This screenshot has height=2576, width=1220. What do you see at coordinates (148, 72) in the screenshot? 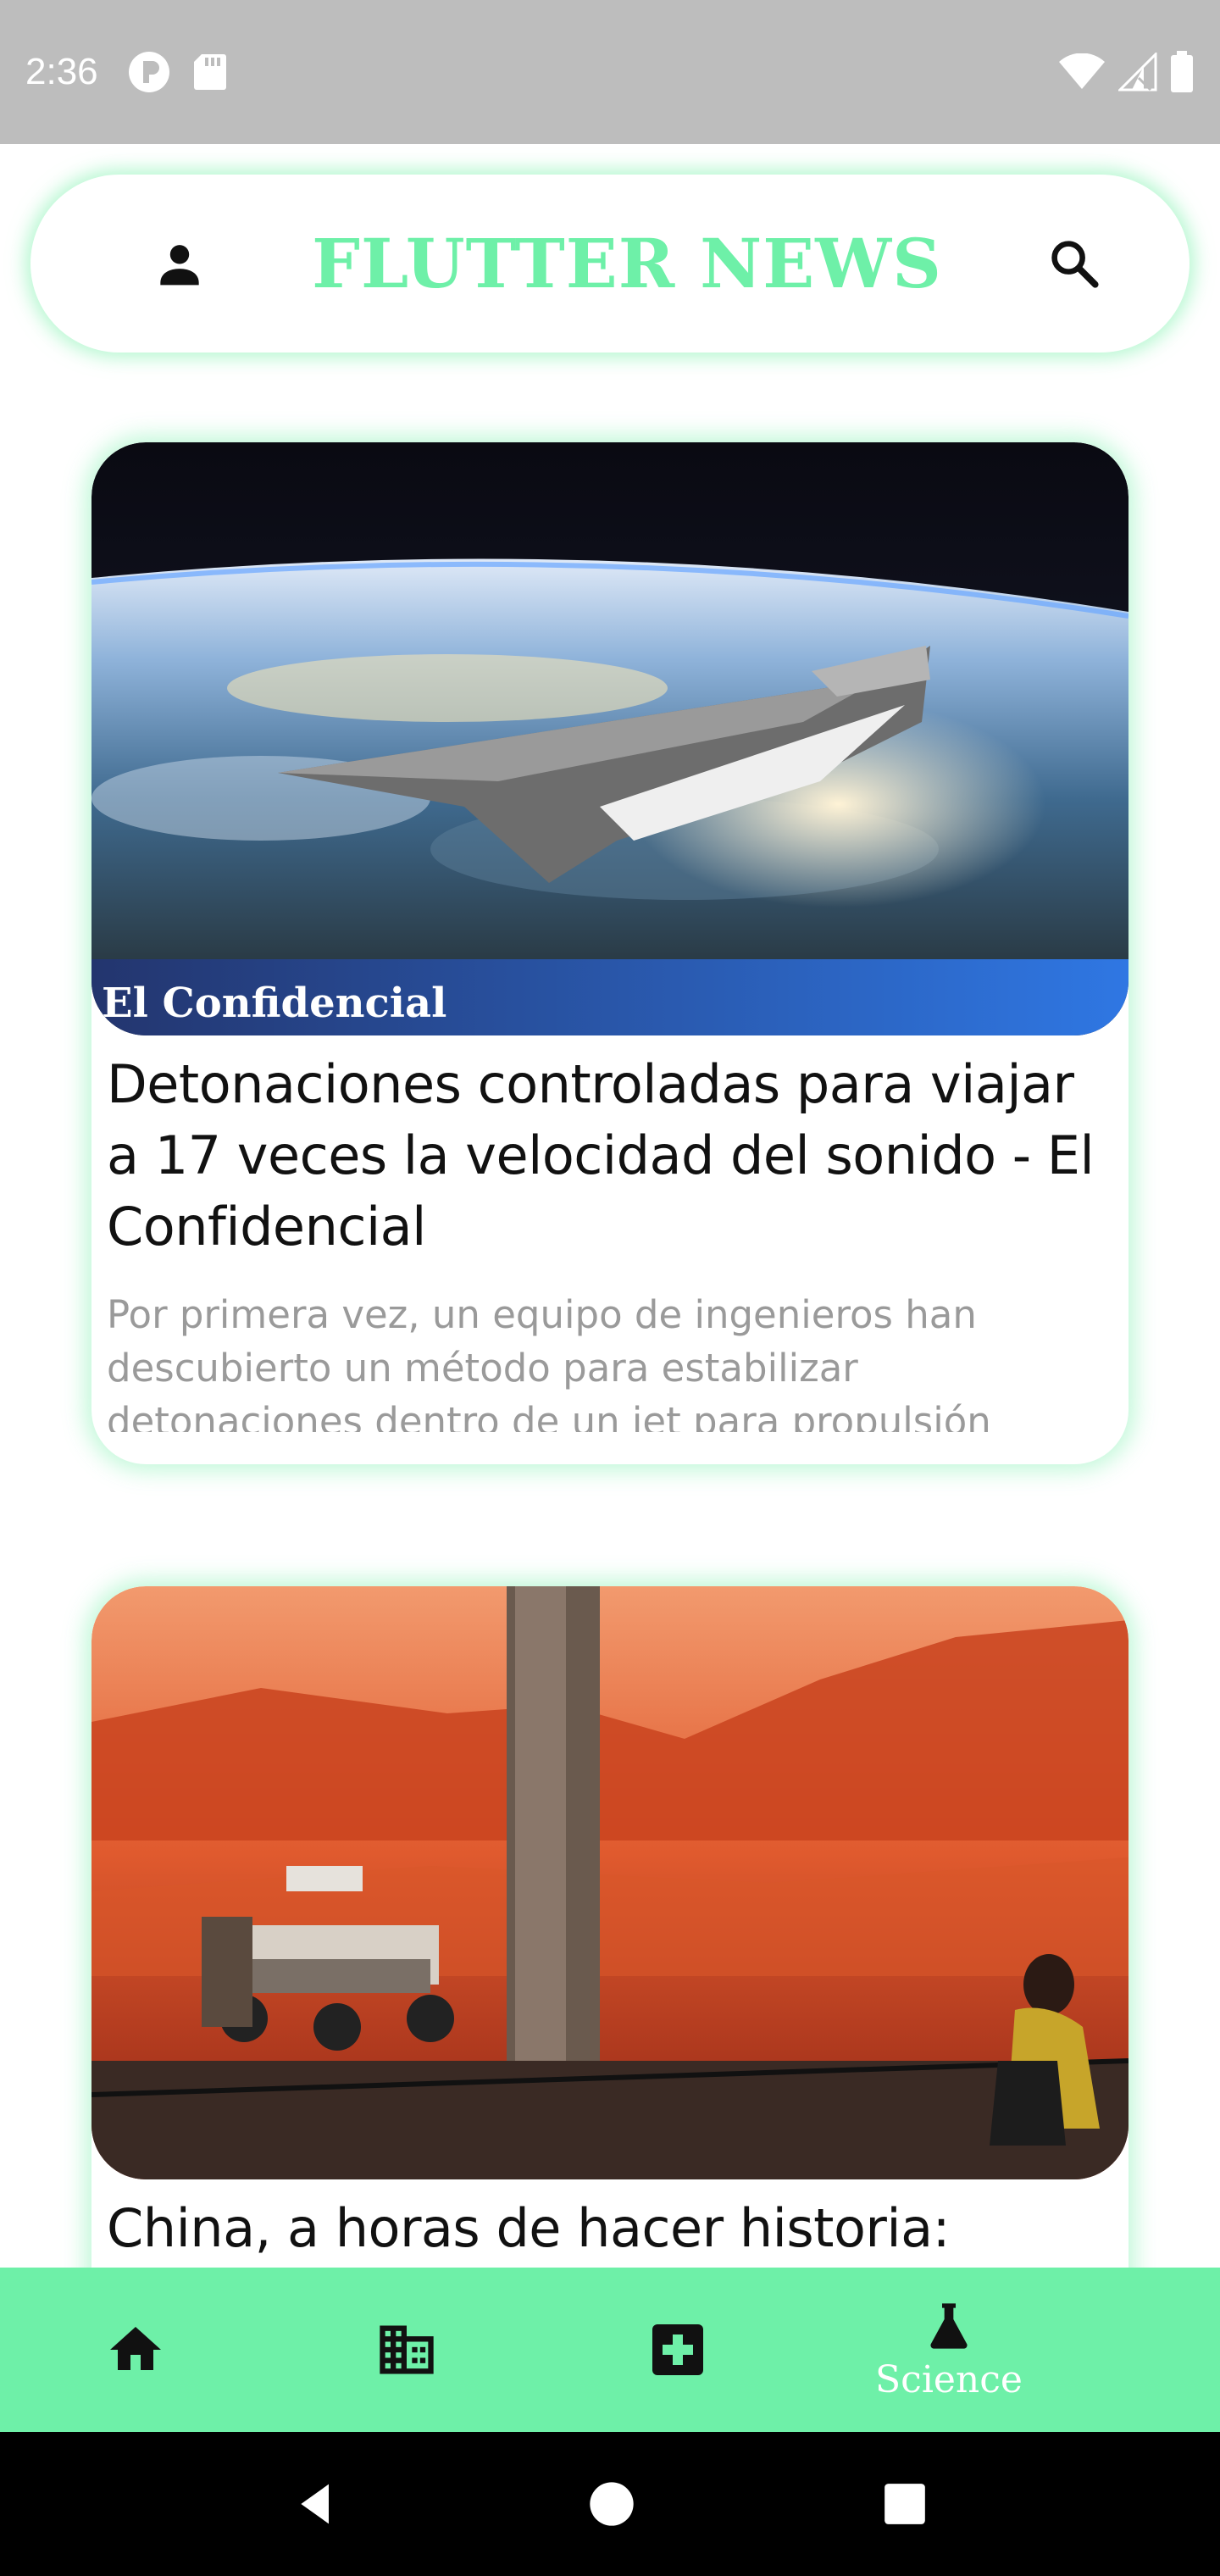
I see `app-notification-icon` at bounding box center [148, 72].